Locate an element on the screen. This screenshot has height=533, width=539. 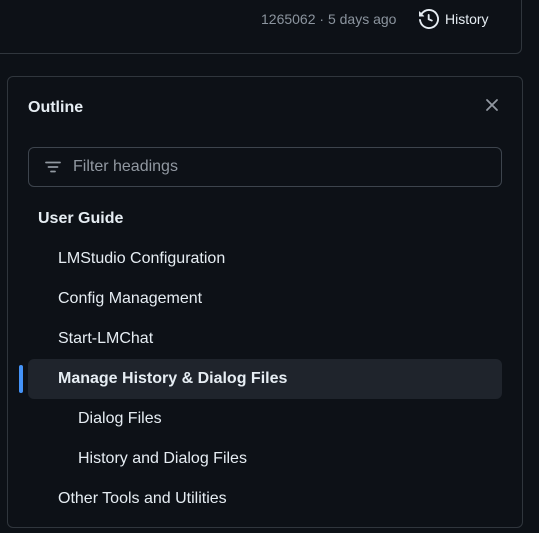
outline-item-label: Config Management is located at coordinates (130, 298).